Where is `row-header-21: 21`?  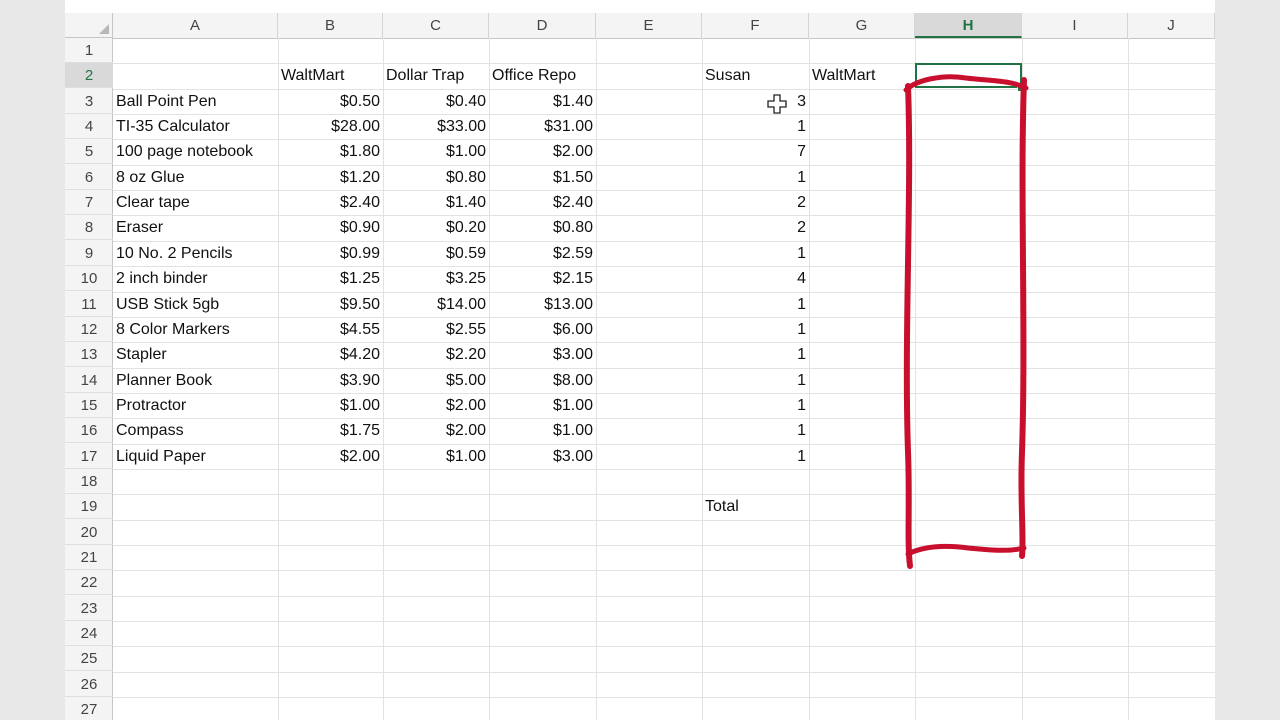 row-header-21: 21 is located at coordinates (89, 557).